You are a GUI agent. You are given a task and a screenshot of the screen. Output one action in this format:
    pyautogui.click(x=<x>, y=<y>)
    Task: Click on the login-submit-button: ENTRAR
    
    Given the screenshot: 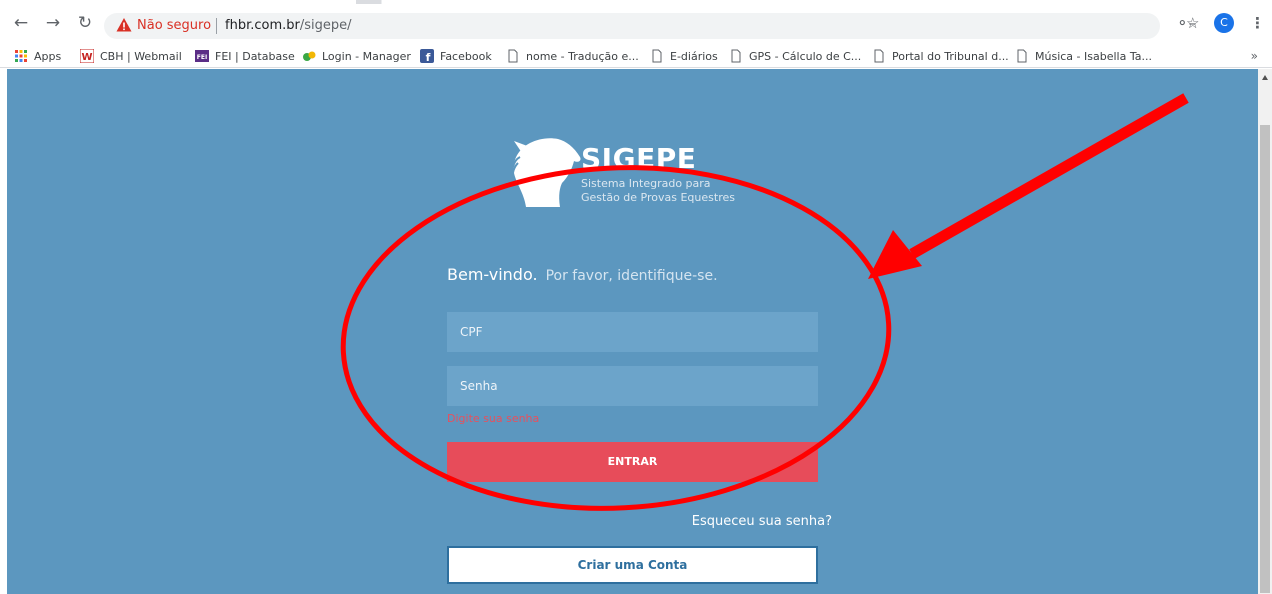 What is the action you would take?
    pyautogui.click(x=632, y=462)
    